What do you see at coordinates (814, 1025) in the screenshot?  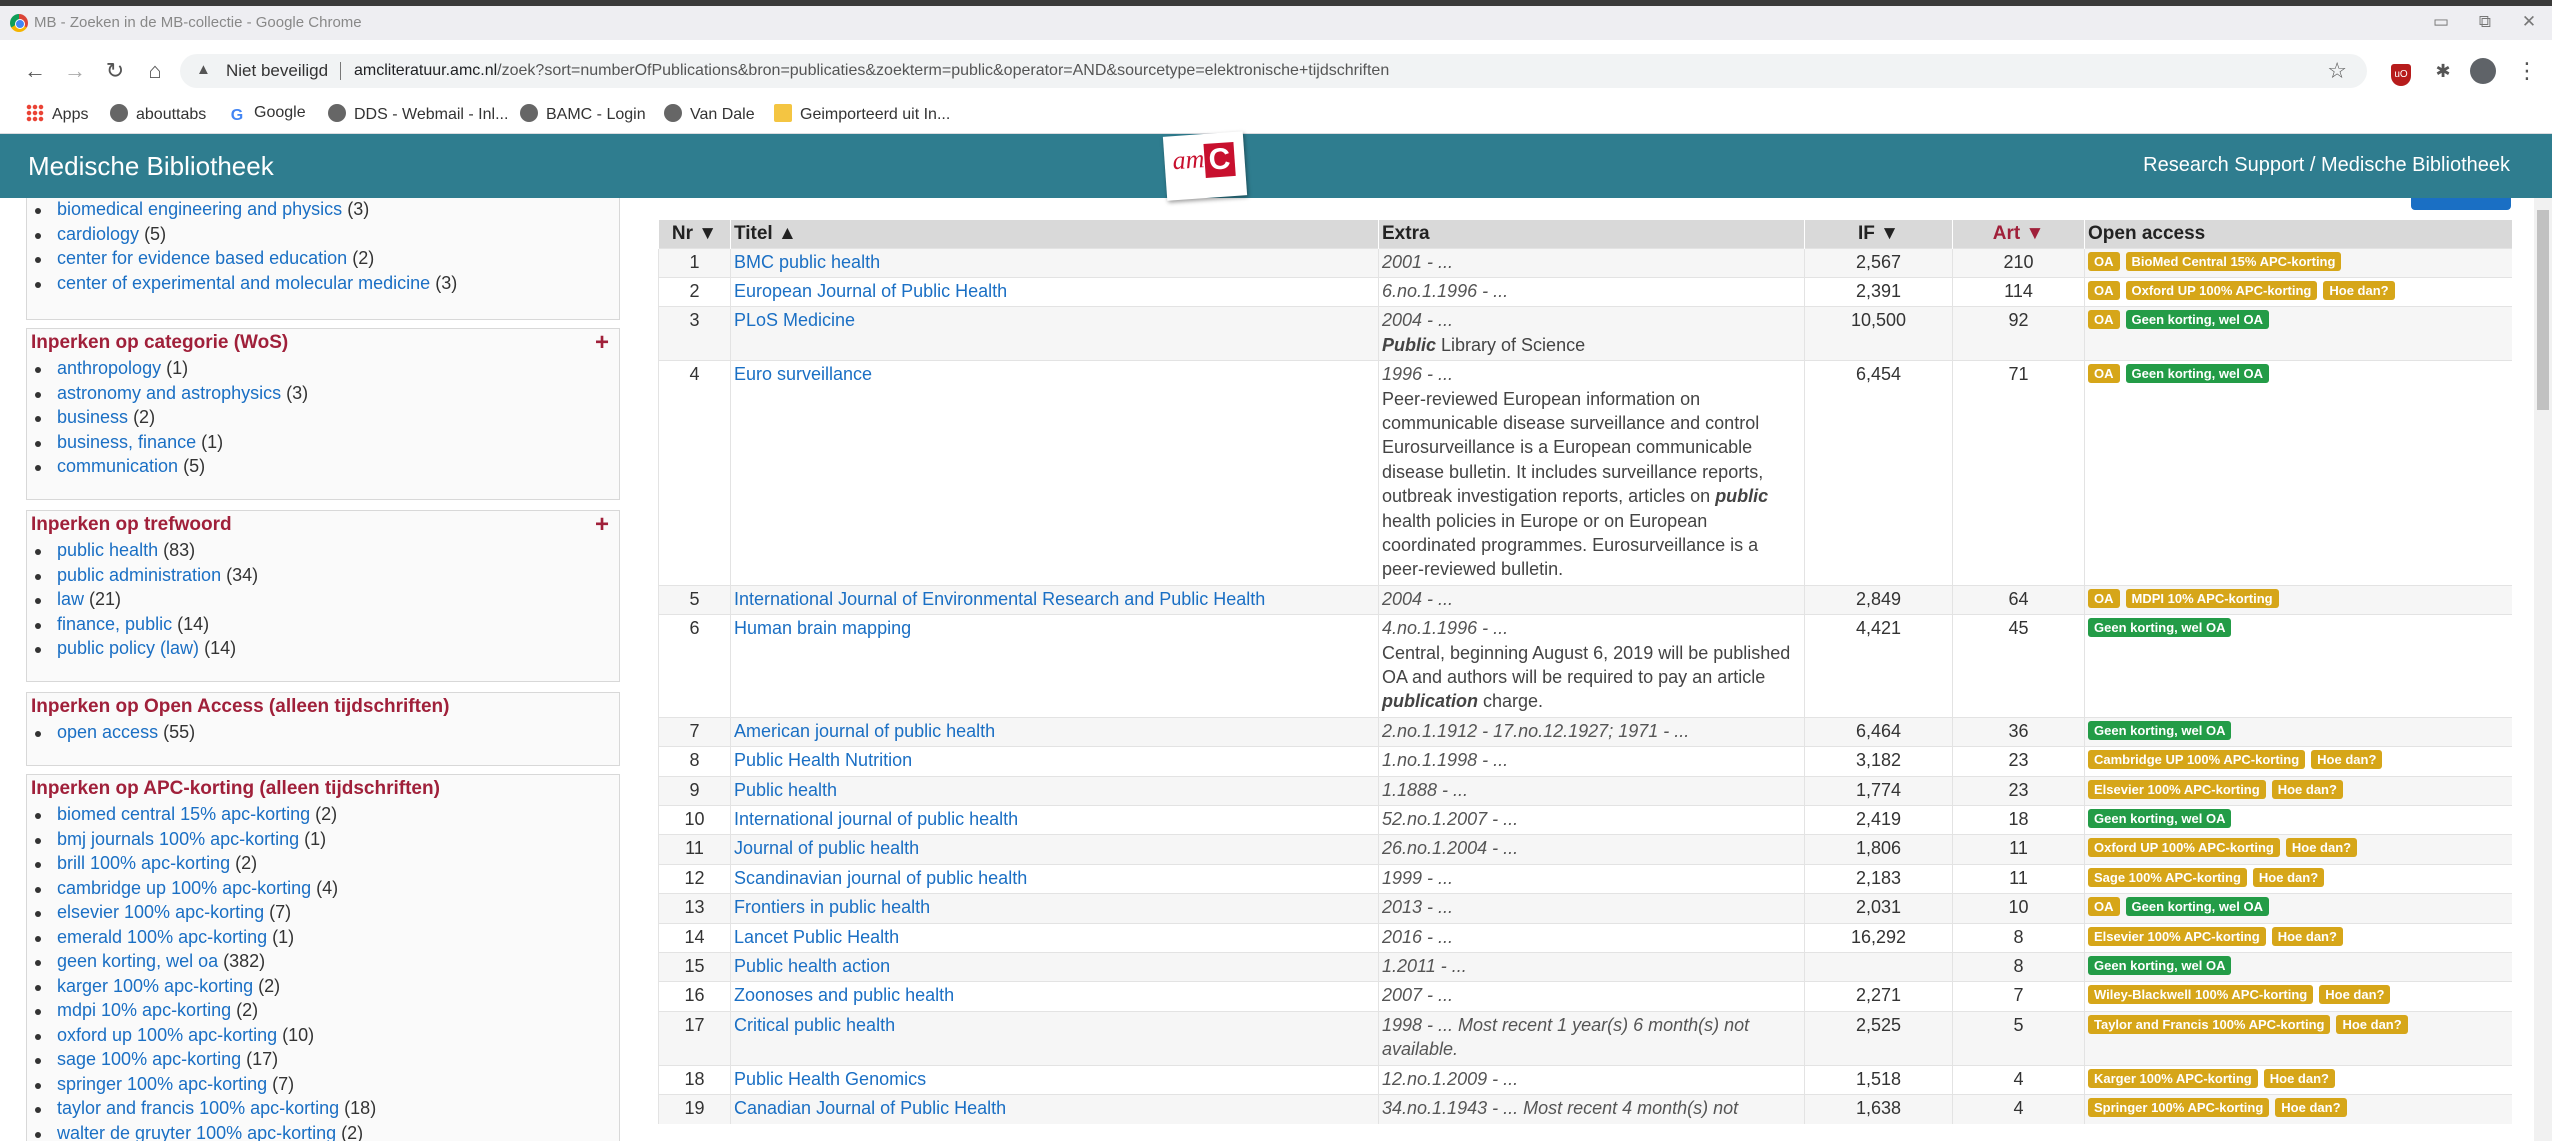 I see `journal-title-link: Critical public health` at bounding box center [814, 1025].